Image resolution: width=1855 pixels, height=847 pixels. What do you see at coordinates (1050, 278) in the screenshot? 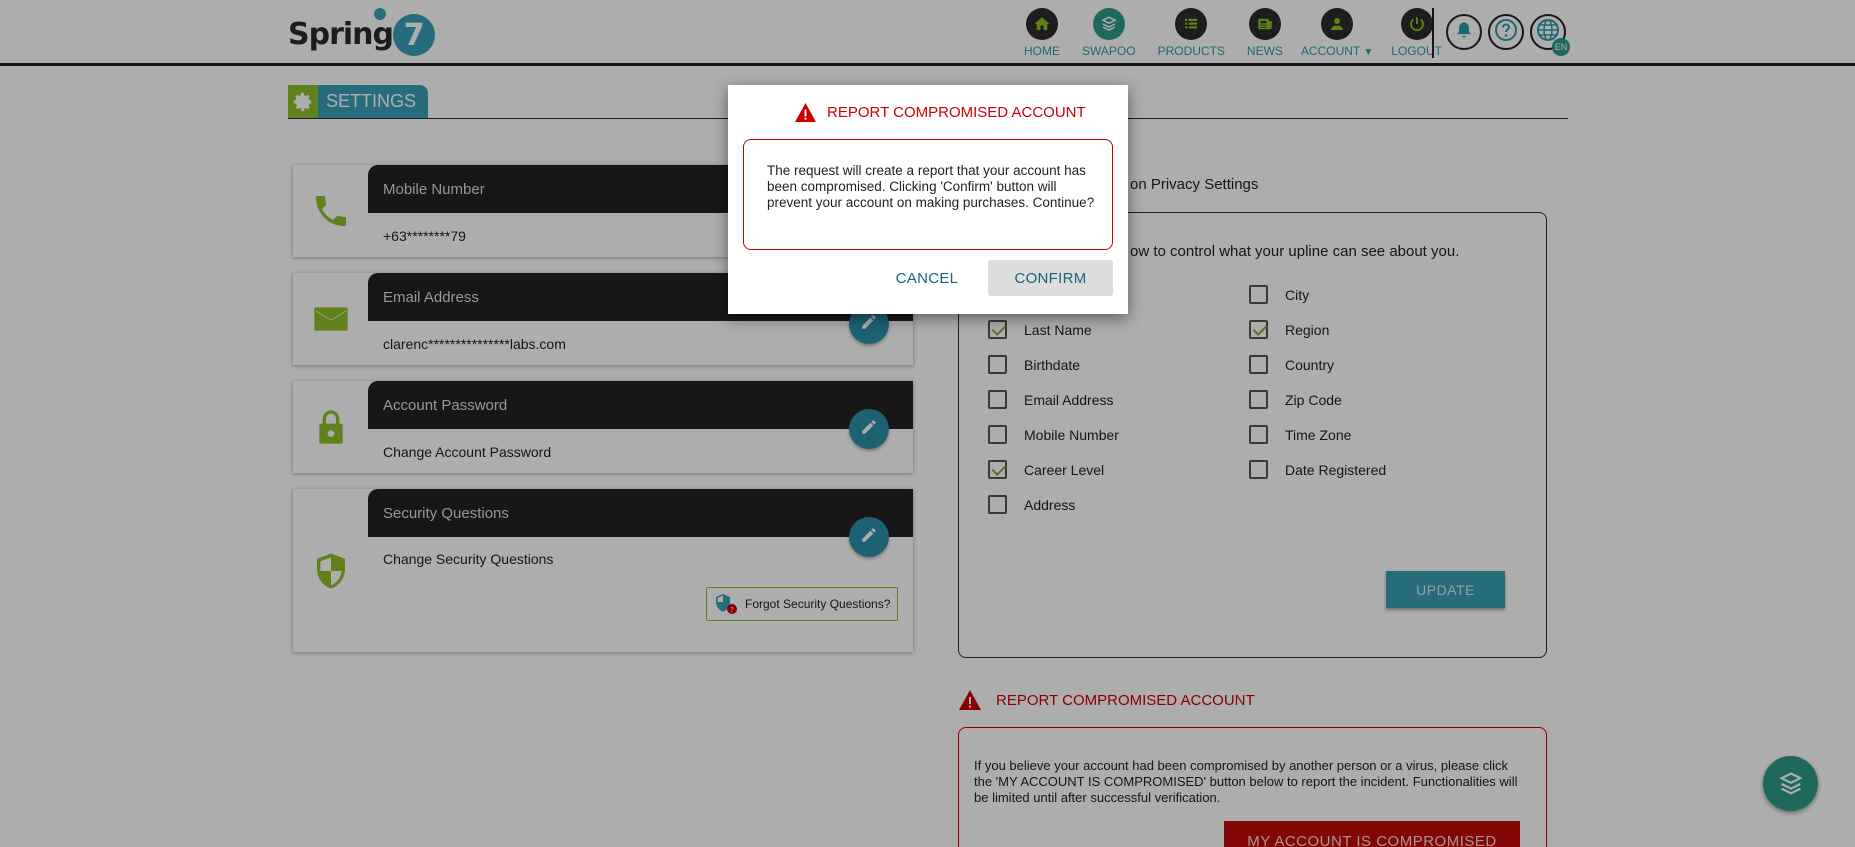
I see `confirm-button: CONFIRM` at bounding box center [1050, 278].